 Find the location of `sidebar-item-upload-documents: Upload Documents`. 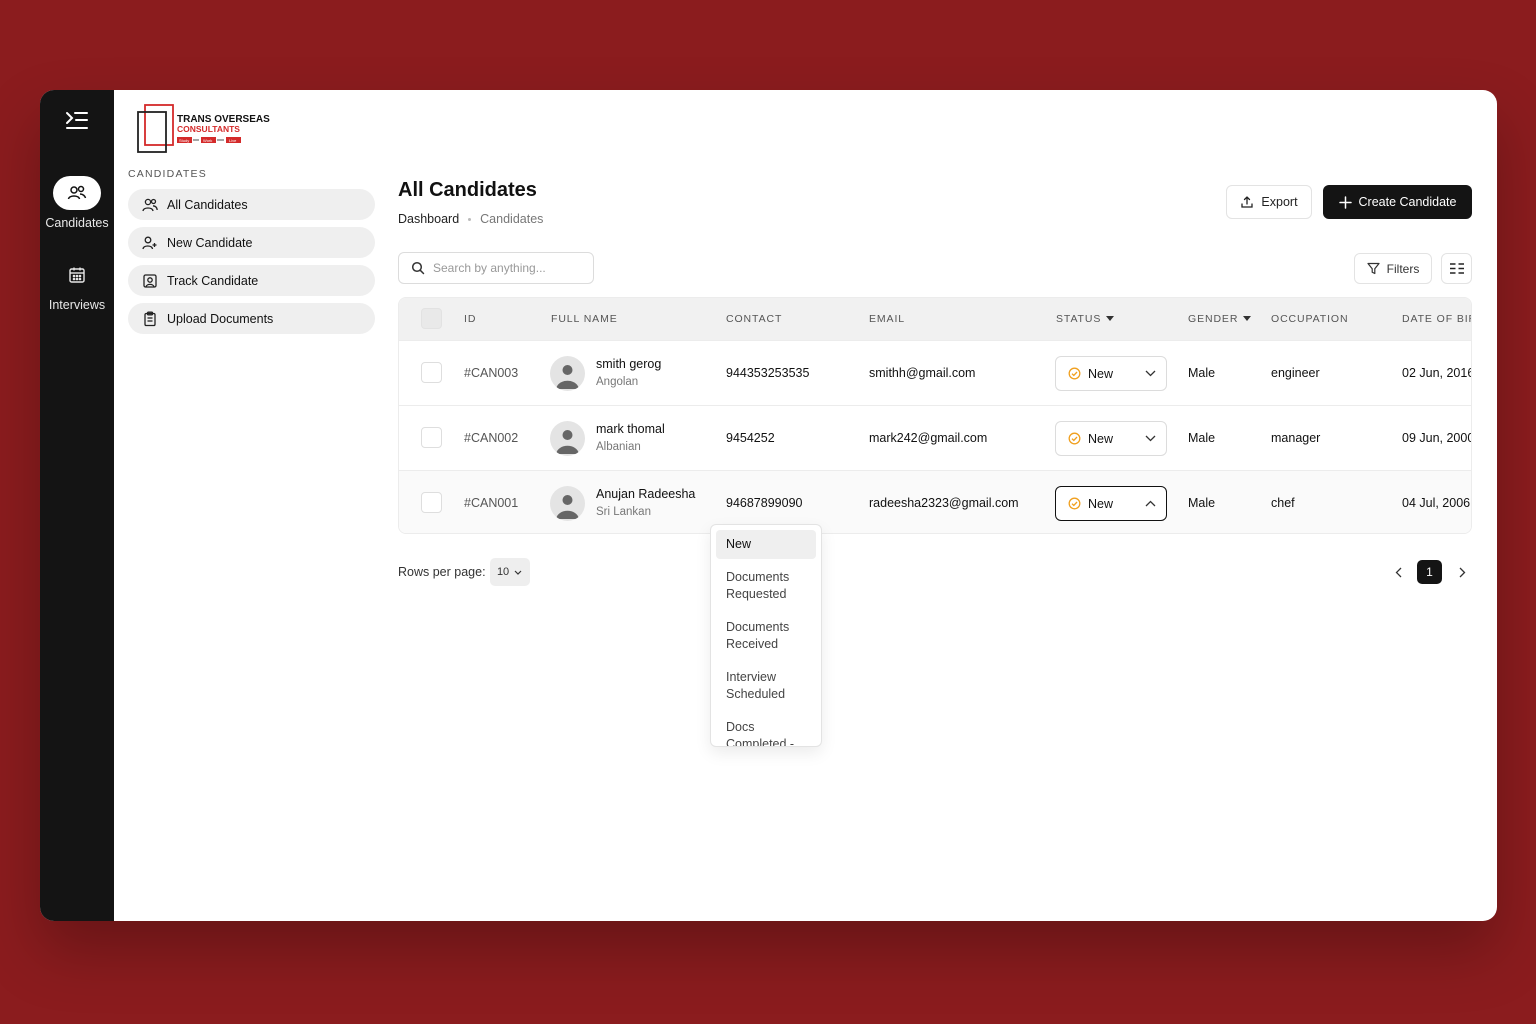

sidebar-item-upload-documents: Upload Documents is located at coordinates (251, 318).